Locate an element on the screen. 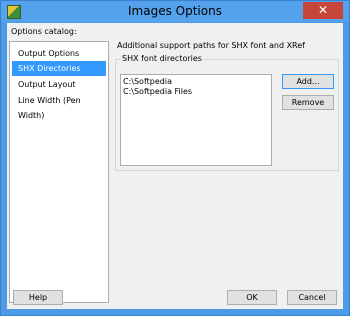  catalog-item-output-options: Output Options is located at coordinates (59, 53).